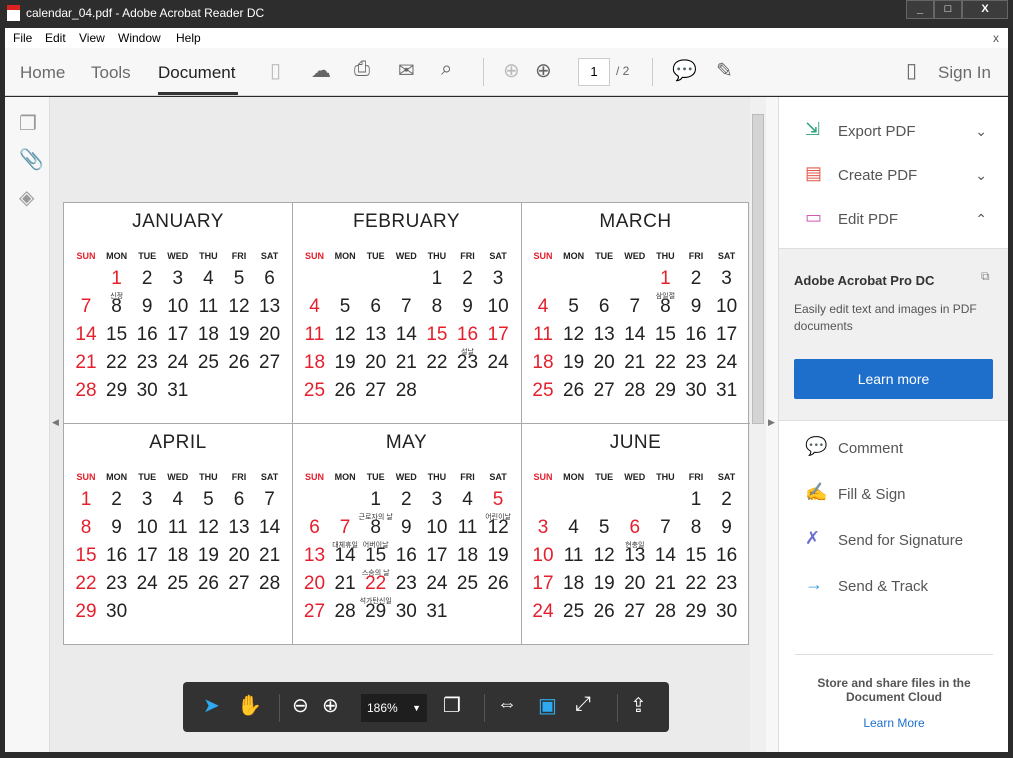 This screenshot has height=758, width=1013. What do you see at coordinates (92, 38) in the screenshot?
I see `menu-view: View` at bounding box center [92, 38].